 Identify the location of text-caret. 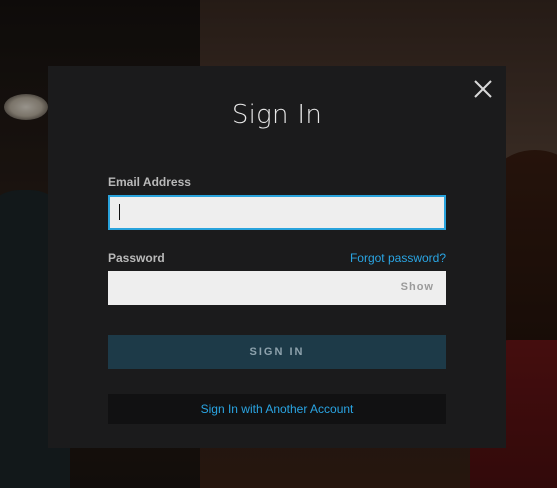
(119, 212).